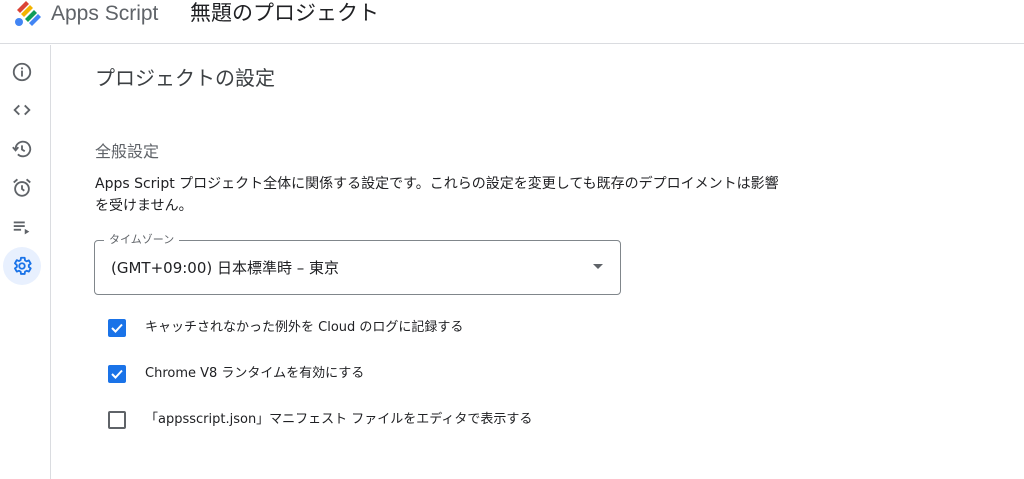  Describe the element at coordinates (30, 14) in the screenshot. I see `apps-script-logo` at that location.